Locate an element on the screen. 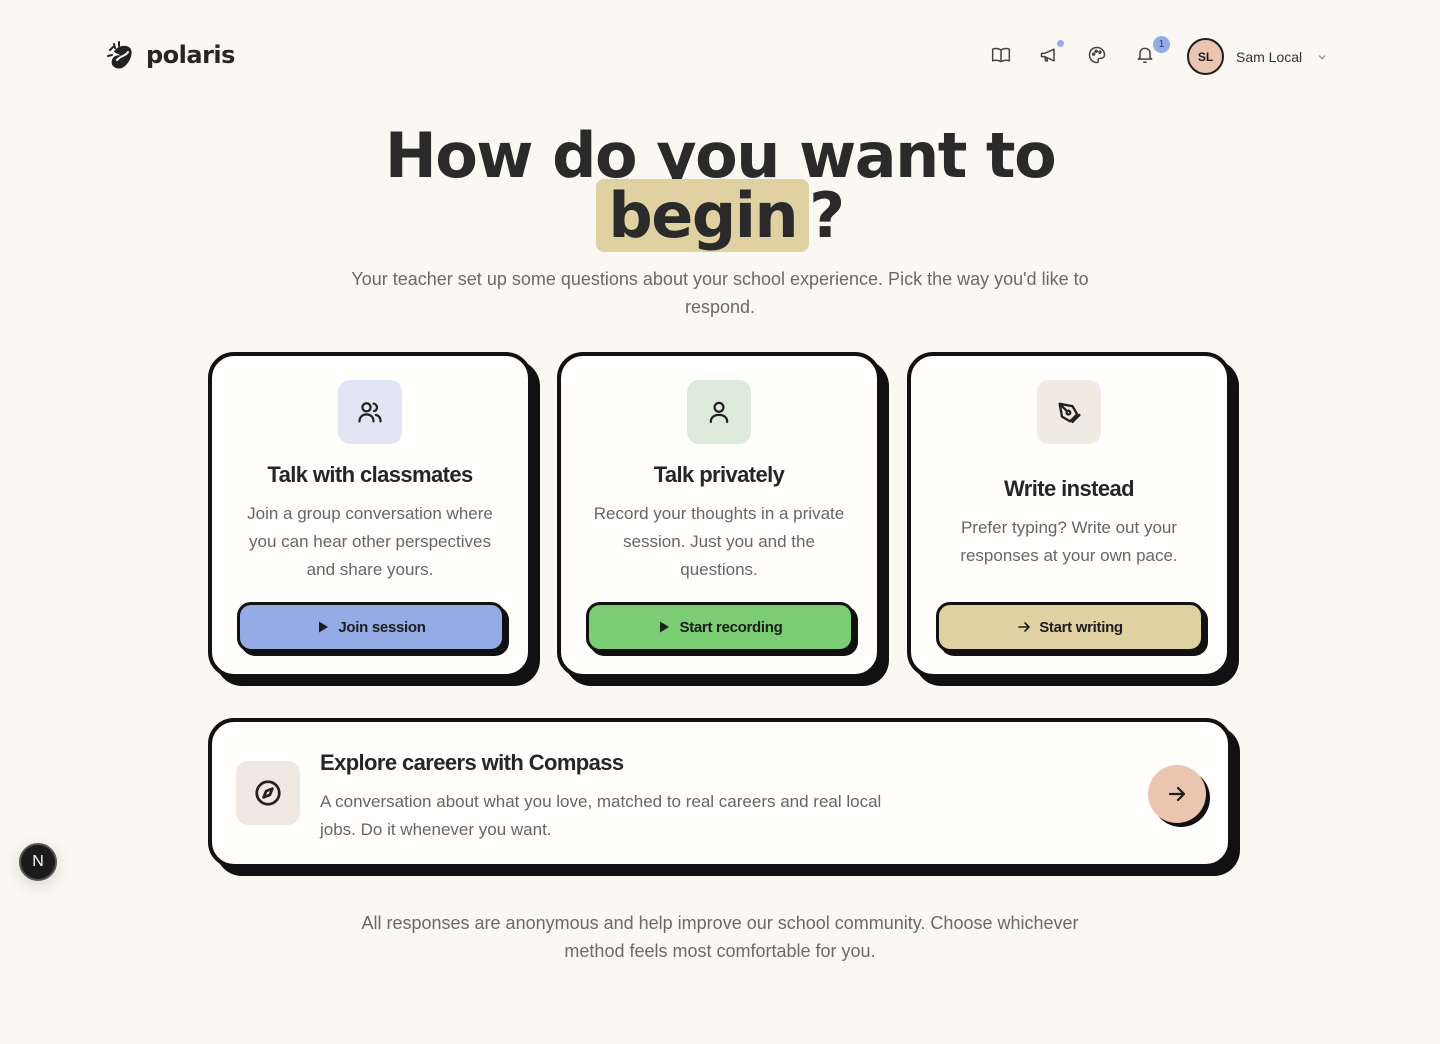 This screenshot has height=1044, width=1440. join-session-button: Join session is located at coordinates (371, 627).